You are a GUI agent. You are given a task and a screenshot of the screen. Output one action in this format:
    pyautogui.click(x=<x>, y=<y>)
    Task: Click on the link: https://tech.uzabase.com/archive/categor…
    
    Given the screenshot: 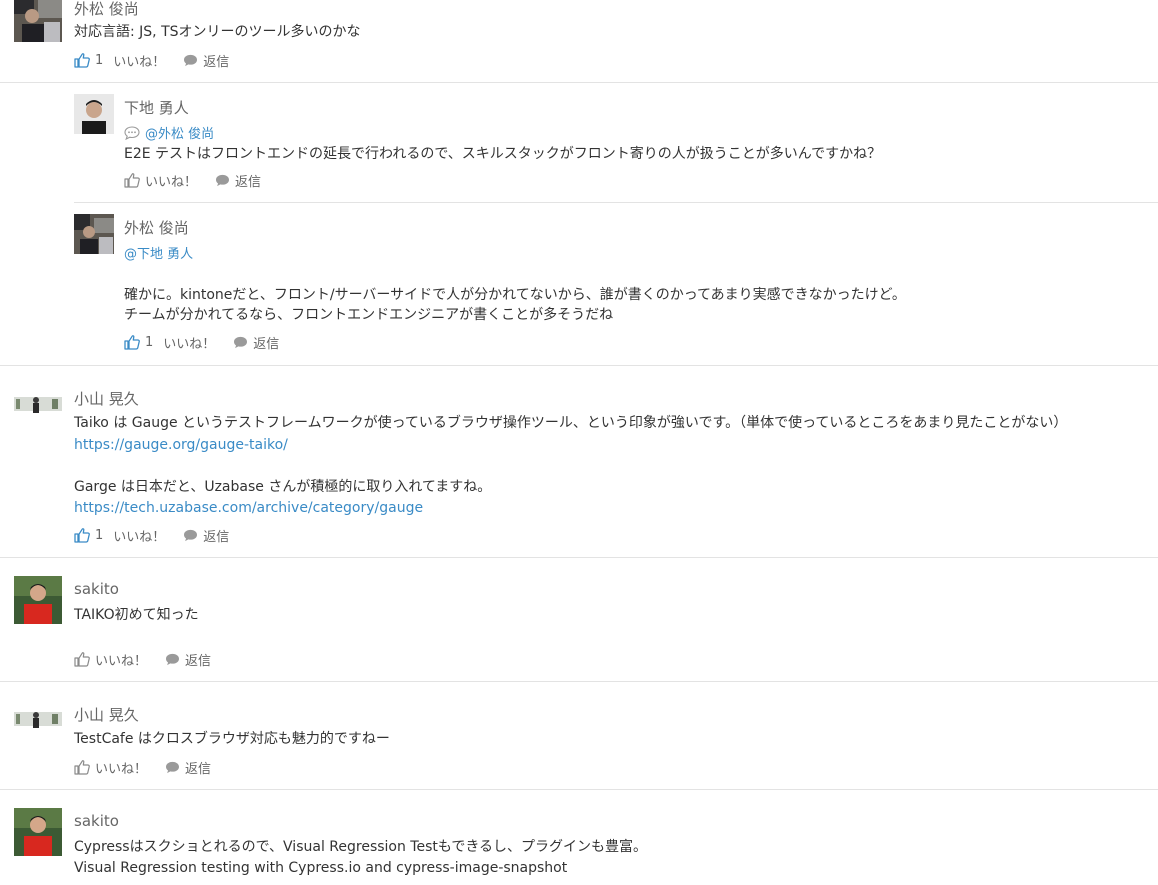 What is the action you would take?
    pyautogui.click(x=248, y=508)
    